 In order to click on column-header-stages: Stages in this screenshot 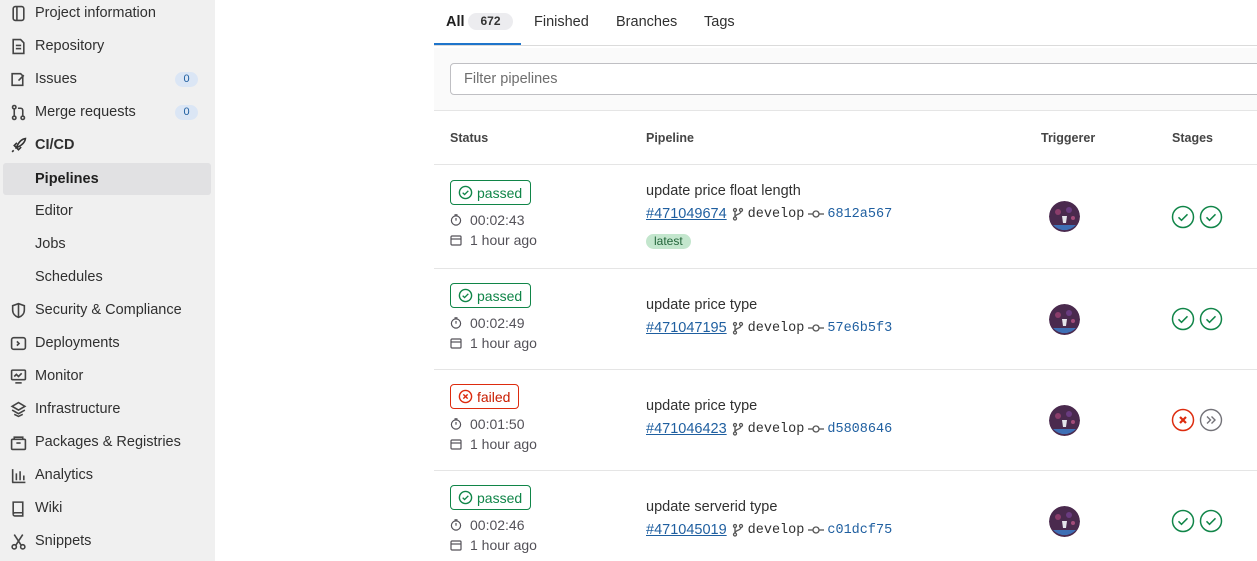, I will do `click(1192, 138)`.